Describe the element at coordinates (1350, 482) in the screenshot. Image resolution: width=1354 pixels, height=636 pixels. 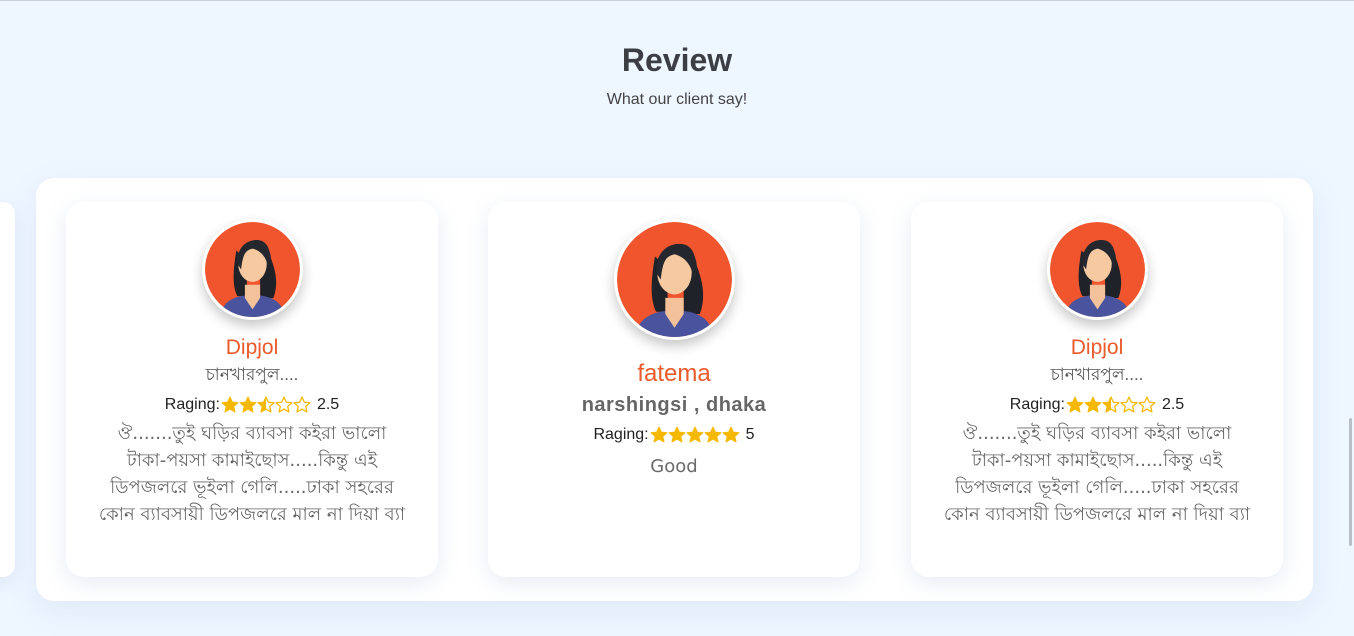
I see `page-scrollbar` at that location.